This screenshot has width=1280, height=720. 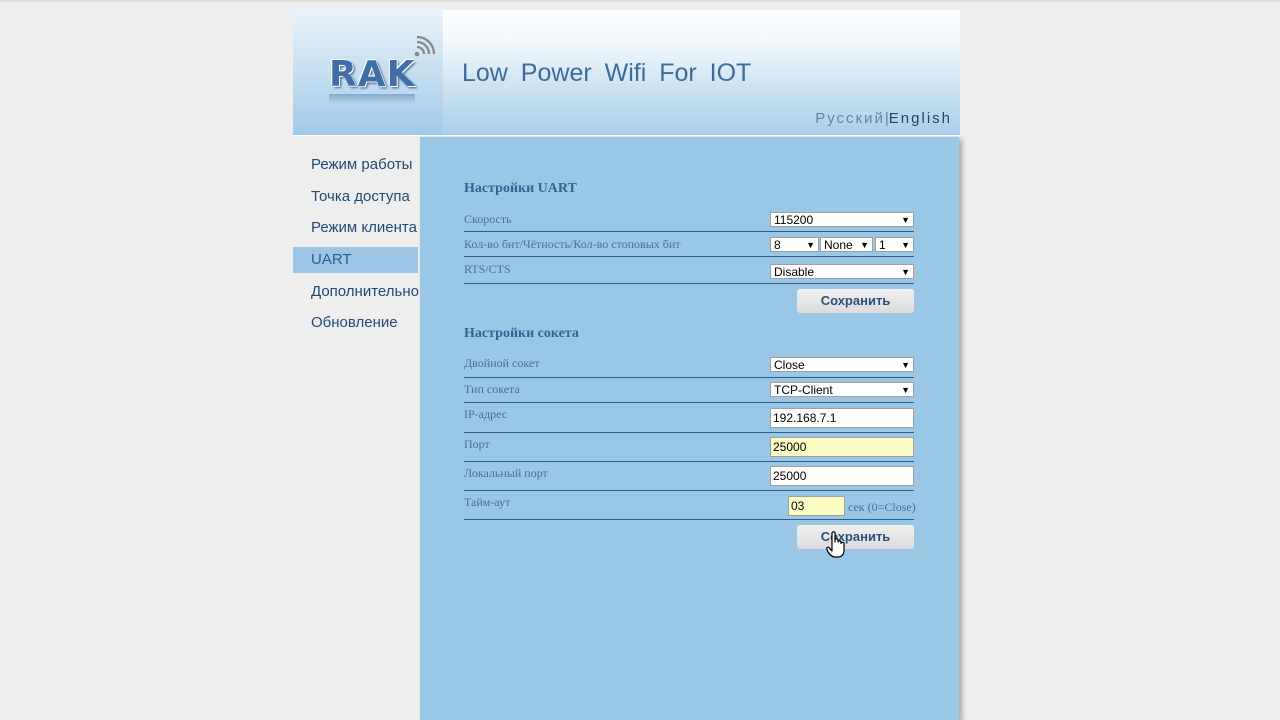 What do you see at coordinates (689, 448) in the screenshot?
I see `socket-port-row: Порт 25000` at bounding box center [689, 448].